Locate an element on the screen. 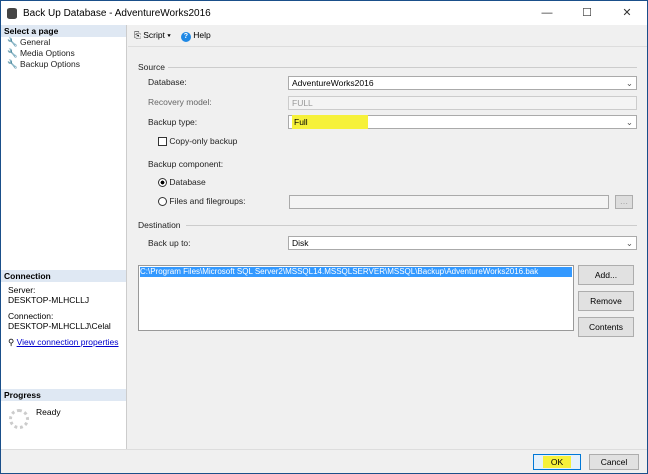 The width and height of the screenshot is (648, 474). progress-spinner-icon is located at coordinates (19, 419).